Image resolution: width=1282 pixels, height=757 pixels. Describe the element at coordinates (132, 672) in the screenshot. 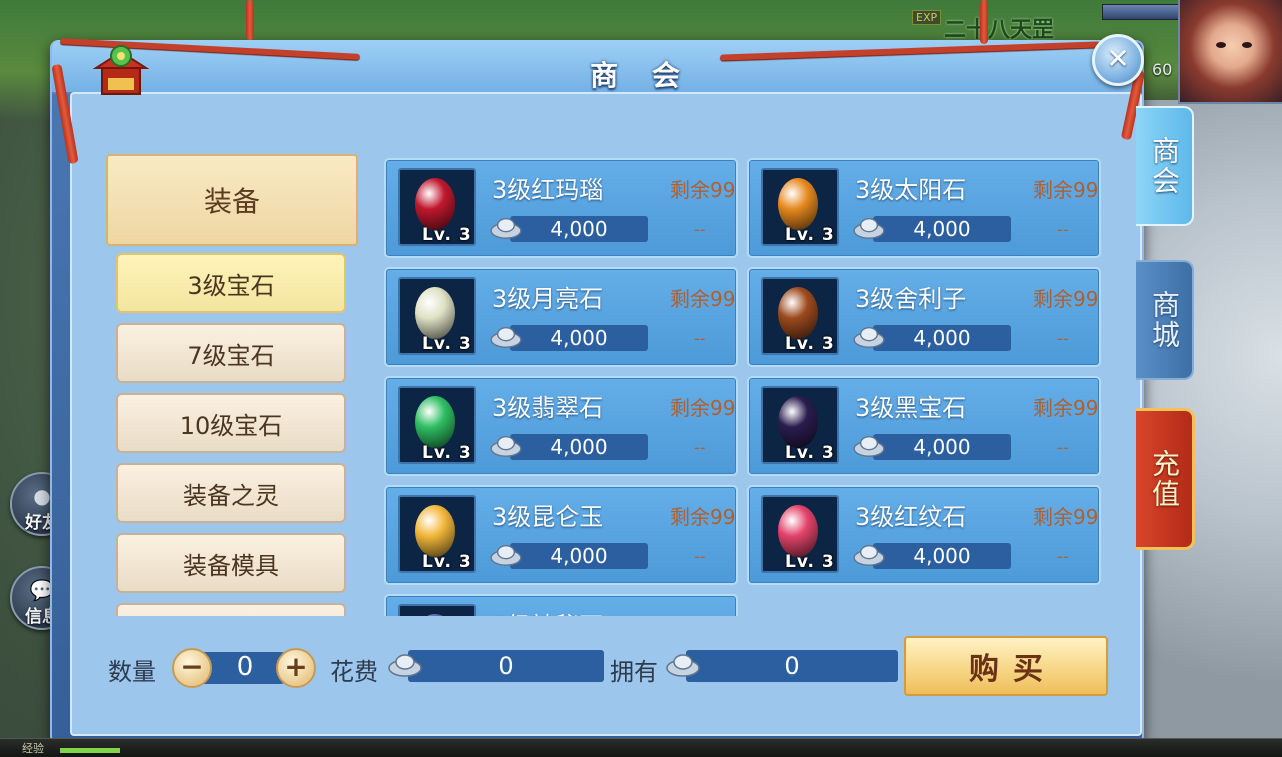

I see `quantity-label: 数量` at that location.